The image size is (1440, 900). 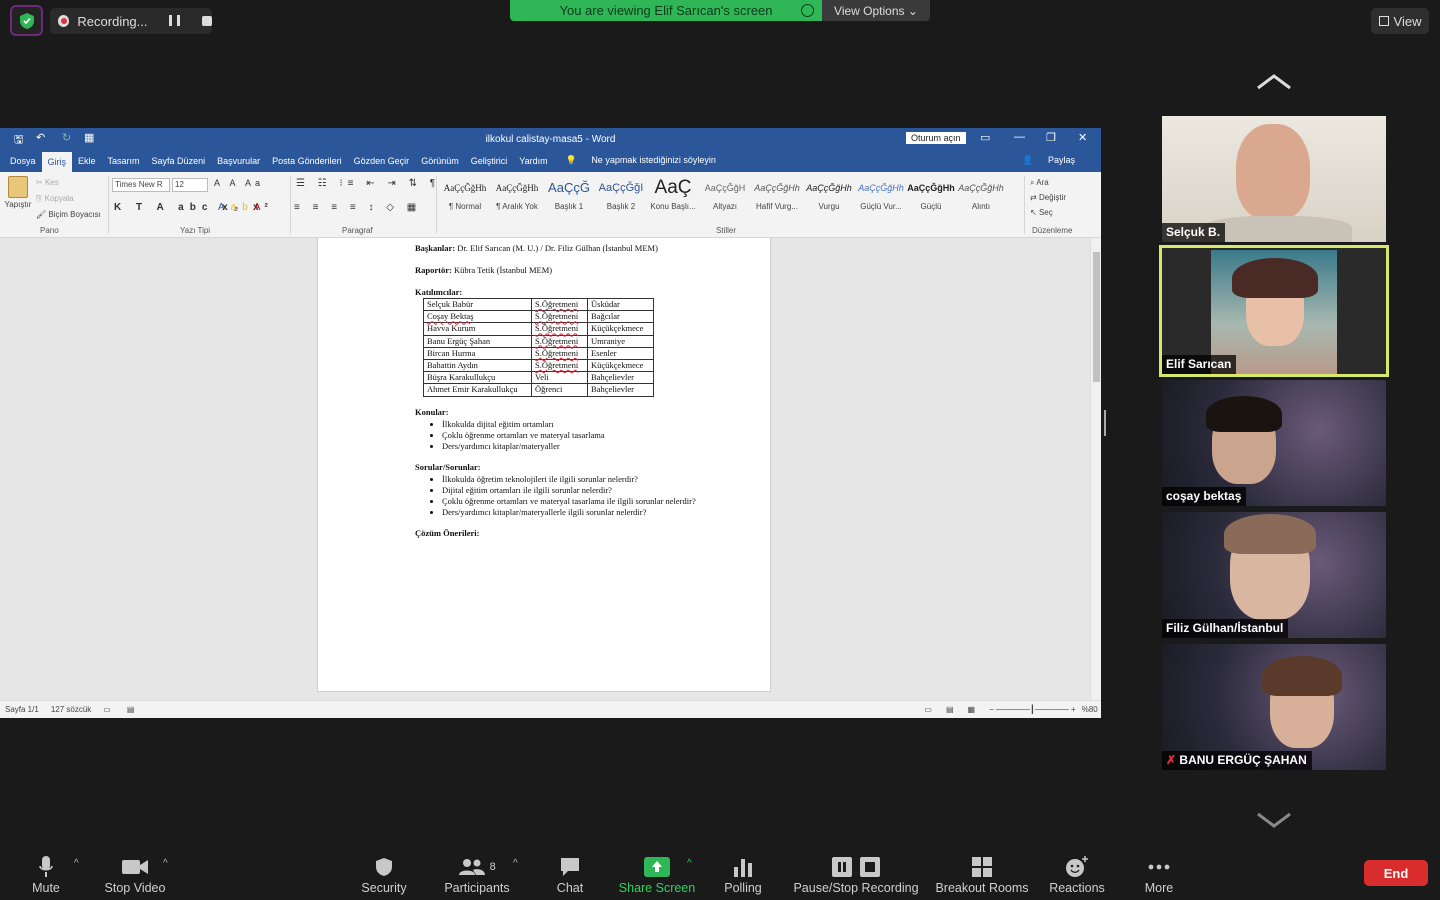 I want to click on more-button: More, so click(x=1159, y=875).